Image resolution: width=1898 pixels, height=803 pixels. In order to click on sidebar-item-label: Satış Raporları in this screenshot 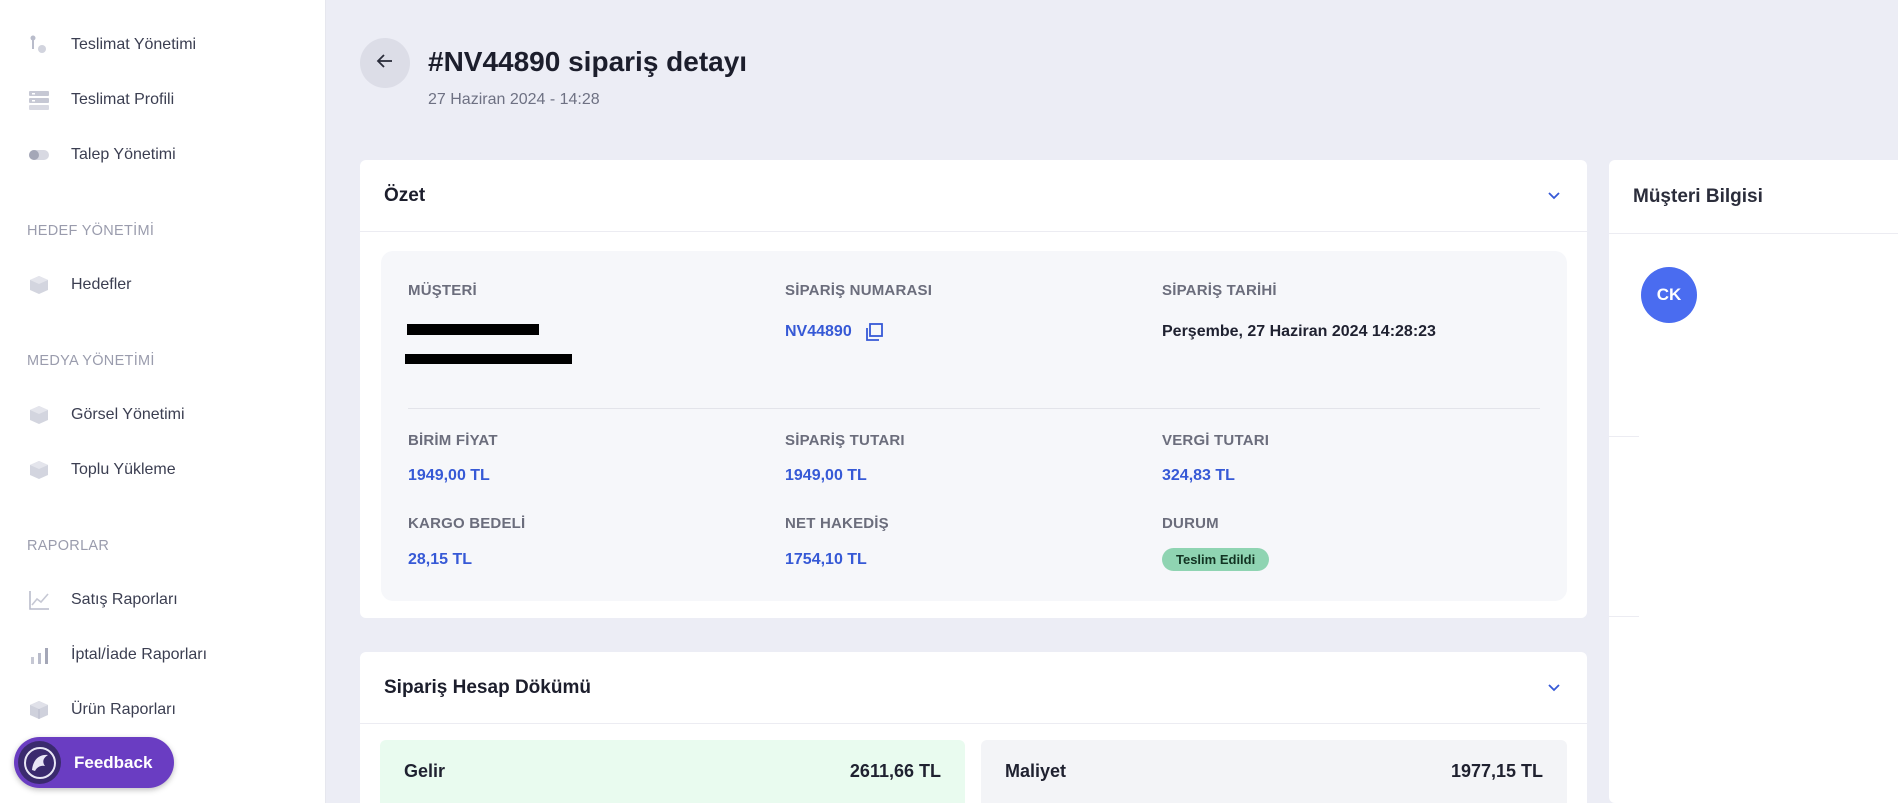, I will do `click(124, 599)`.